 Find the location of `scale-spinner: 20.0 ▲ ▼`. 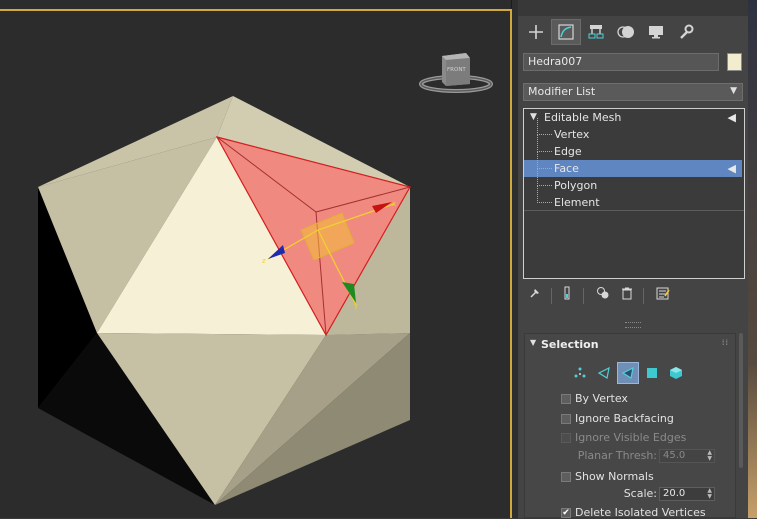

scale-spinner: 20.0 ▲ ▼ is located at coordinates (687, 494).